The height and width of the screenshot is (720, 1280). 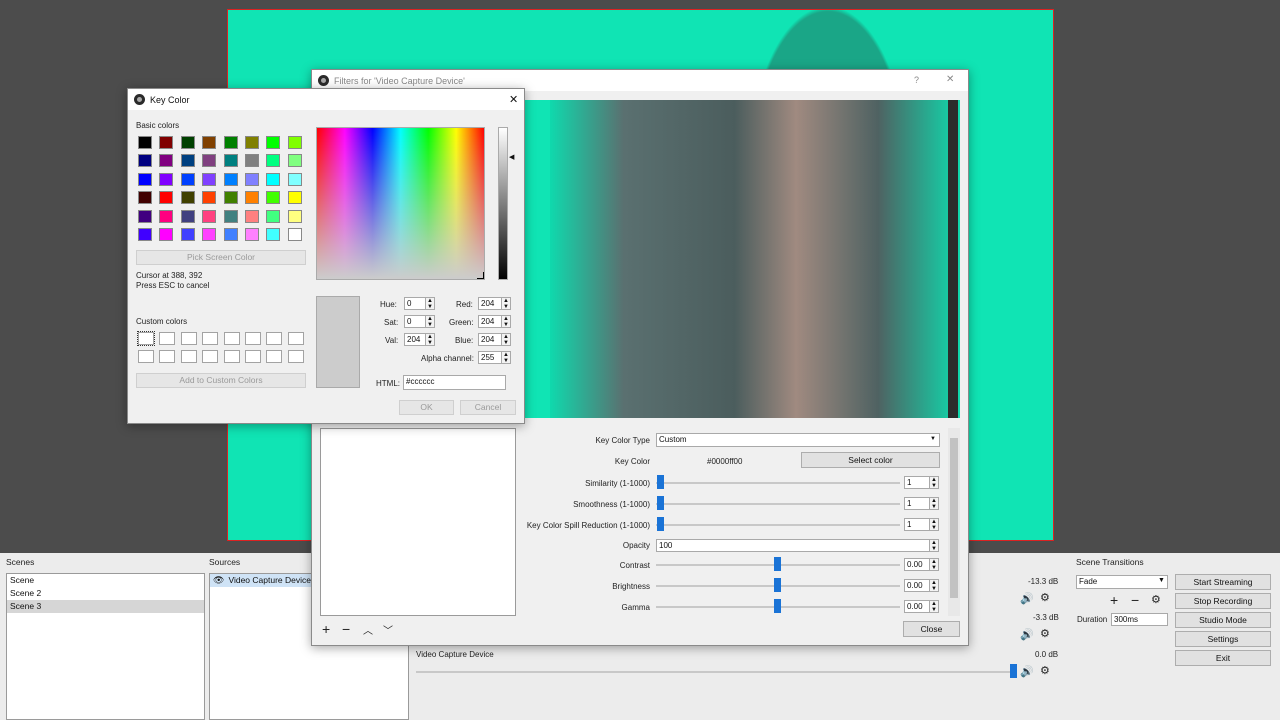 I want to click on add-icon: +, so click(x=1114, y=600).